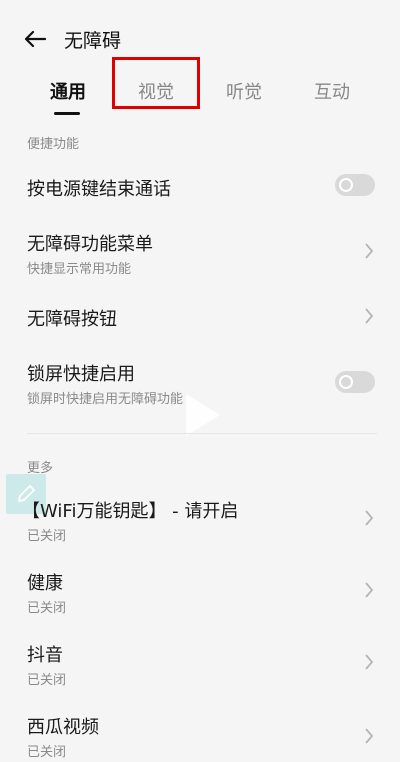 This screenshot has width=400, height=762. What do you see at coordinates (156, 83) in the screenshot?
I see `tab-highlight-box` at bounding box center [156, 83].